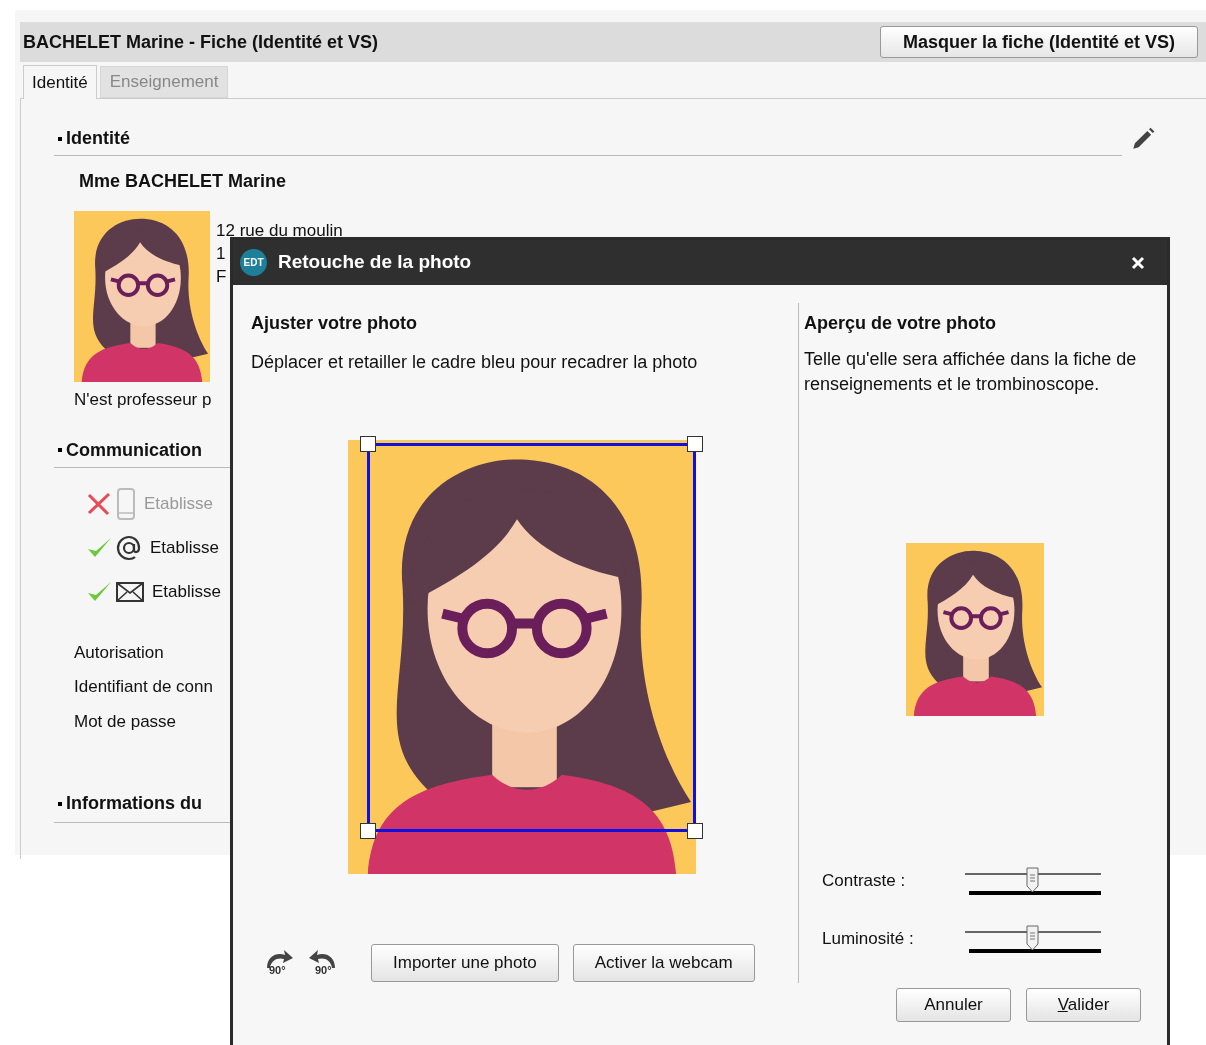 Image resolution: width=1206 pixels, height=1045 pixels. What do you see at coordinates (334, 323) in the screenshot?
I see `panel-heading: Ajuster votre photo` at bounding box center [334, 323].